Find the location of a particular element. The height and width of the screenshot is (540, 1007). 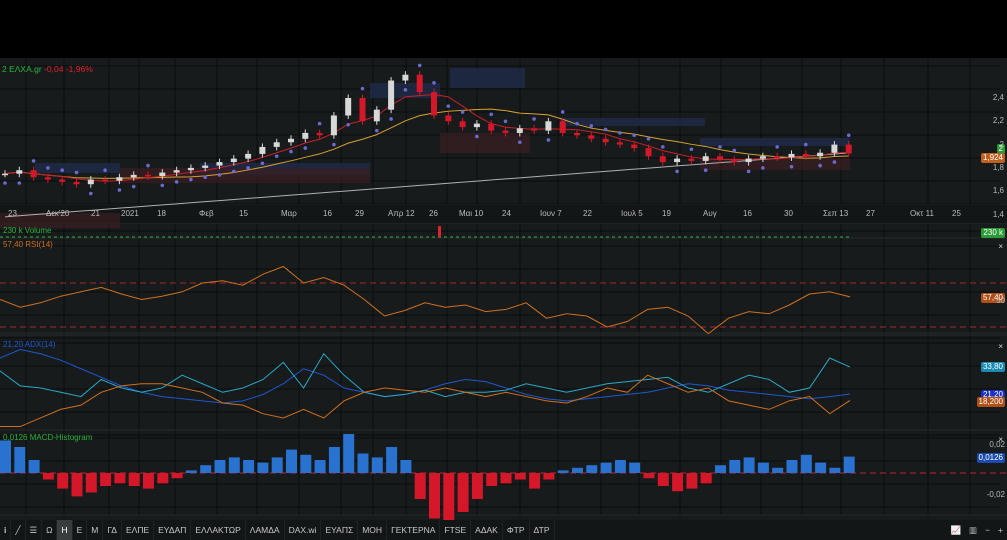

adx-close-icon: × is located at coordinates (1000, 346).